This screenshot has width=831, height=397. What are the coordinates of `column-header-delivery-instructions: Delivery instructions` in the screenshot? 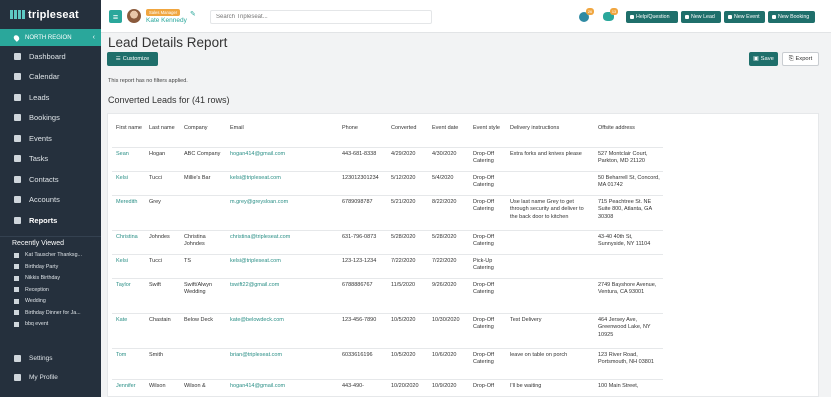 It's located at (550, 133).